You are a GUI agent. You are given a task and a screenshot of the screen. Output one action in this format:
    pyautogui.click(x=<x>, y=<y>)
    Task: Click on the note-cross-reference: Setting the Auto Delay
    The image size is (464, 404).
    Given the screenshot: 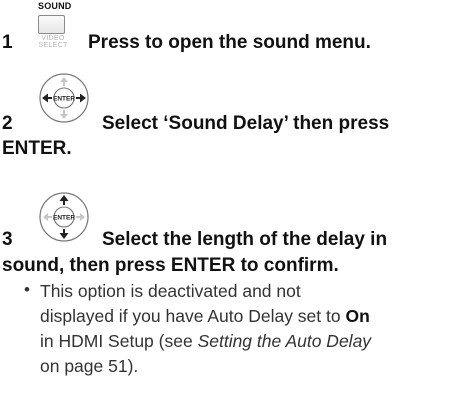 What is the action you would take?
    pyautogui.click(x=284, y=341)
    